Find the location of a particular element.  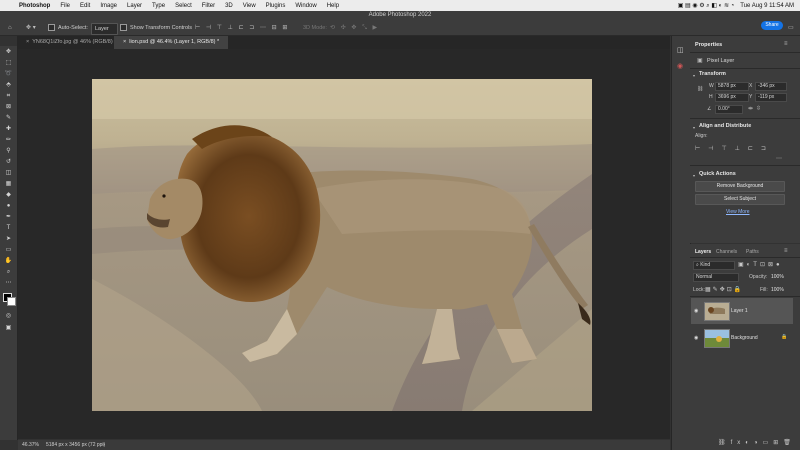

menu-window: Window is located at coordinates (305, 6).